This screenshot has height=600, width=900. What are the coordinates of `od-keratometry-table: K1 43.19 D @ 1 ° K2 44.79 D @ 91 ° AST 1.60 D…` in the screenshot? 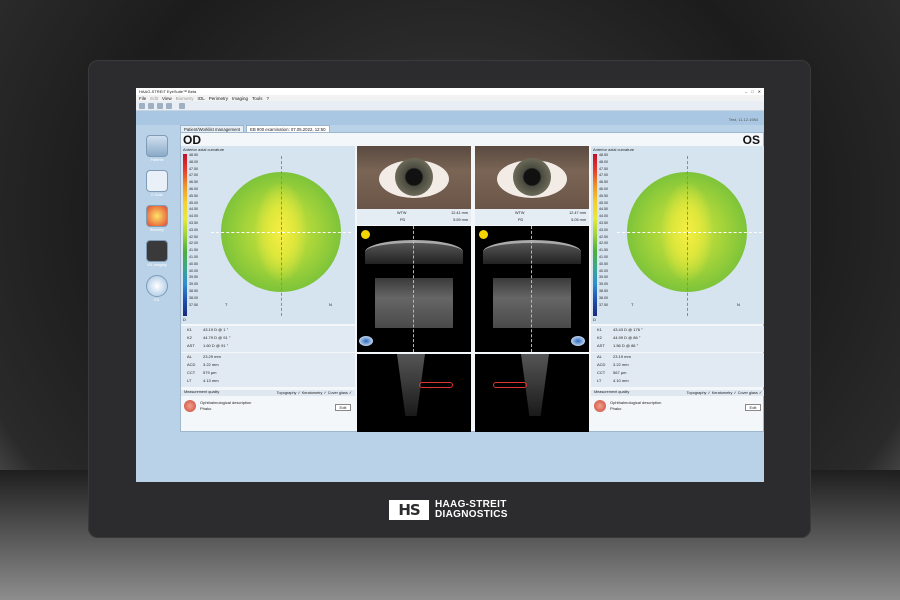 It's located at (268, 339).